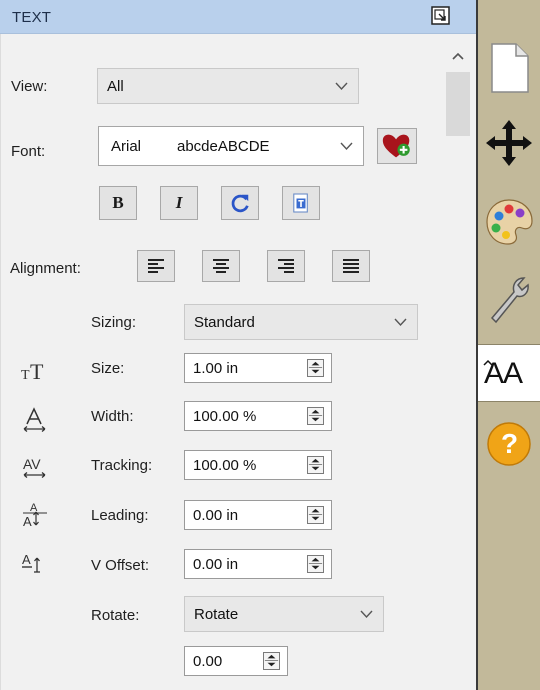  Describe the element at coordinates (258, 564) in the screenshot. I see `v-offset-stepper: 0.00 in` at that location.